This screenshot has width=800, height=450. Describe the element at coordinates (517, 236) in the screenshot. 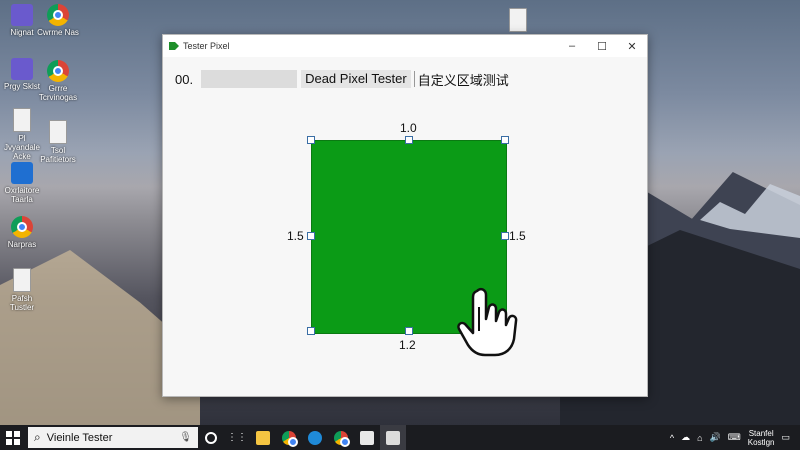

I see `label-right: 1.5` at that location.